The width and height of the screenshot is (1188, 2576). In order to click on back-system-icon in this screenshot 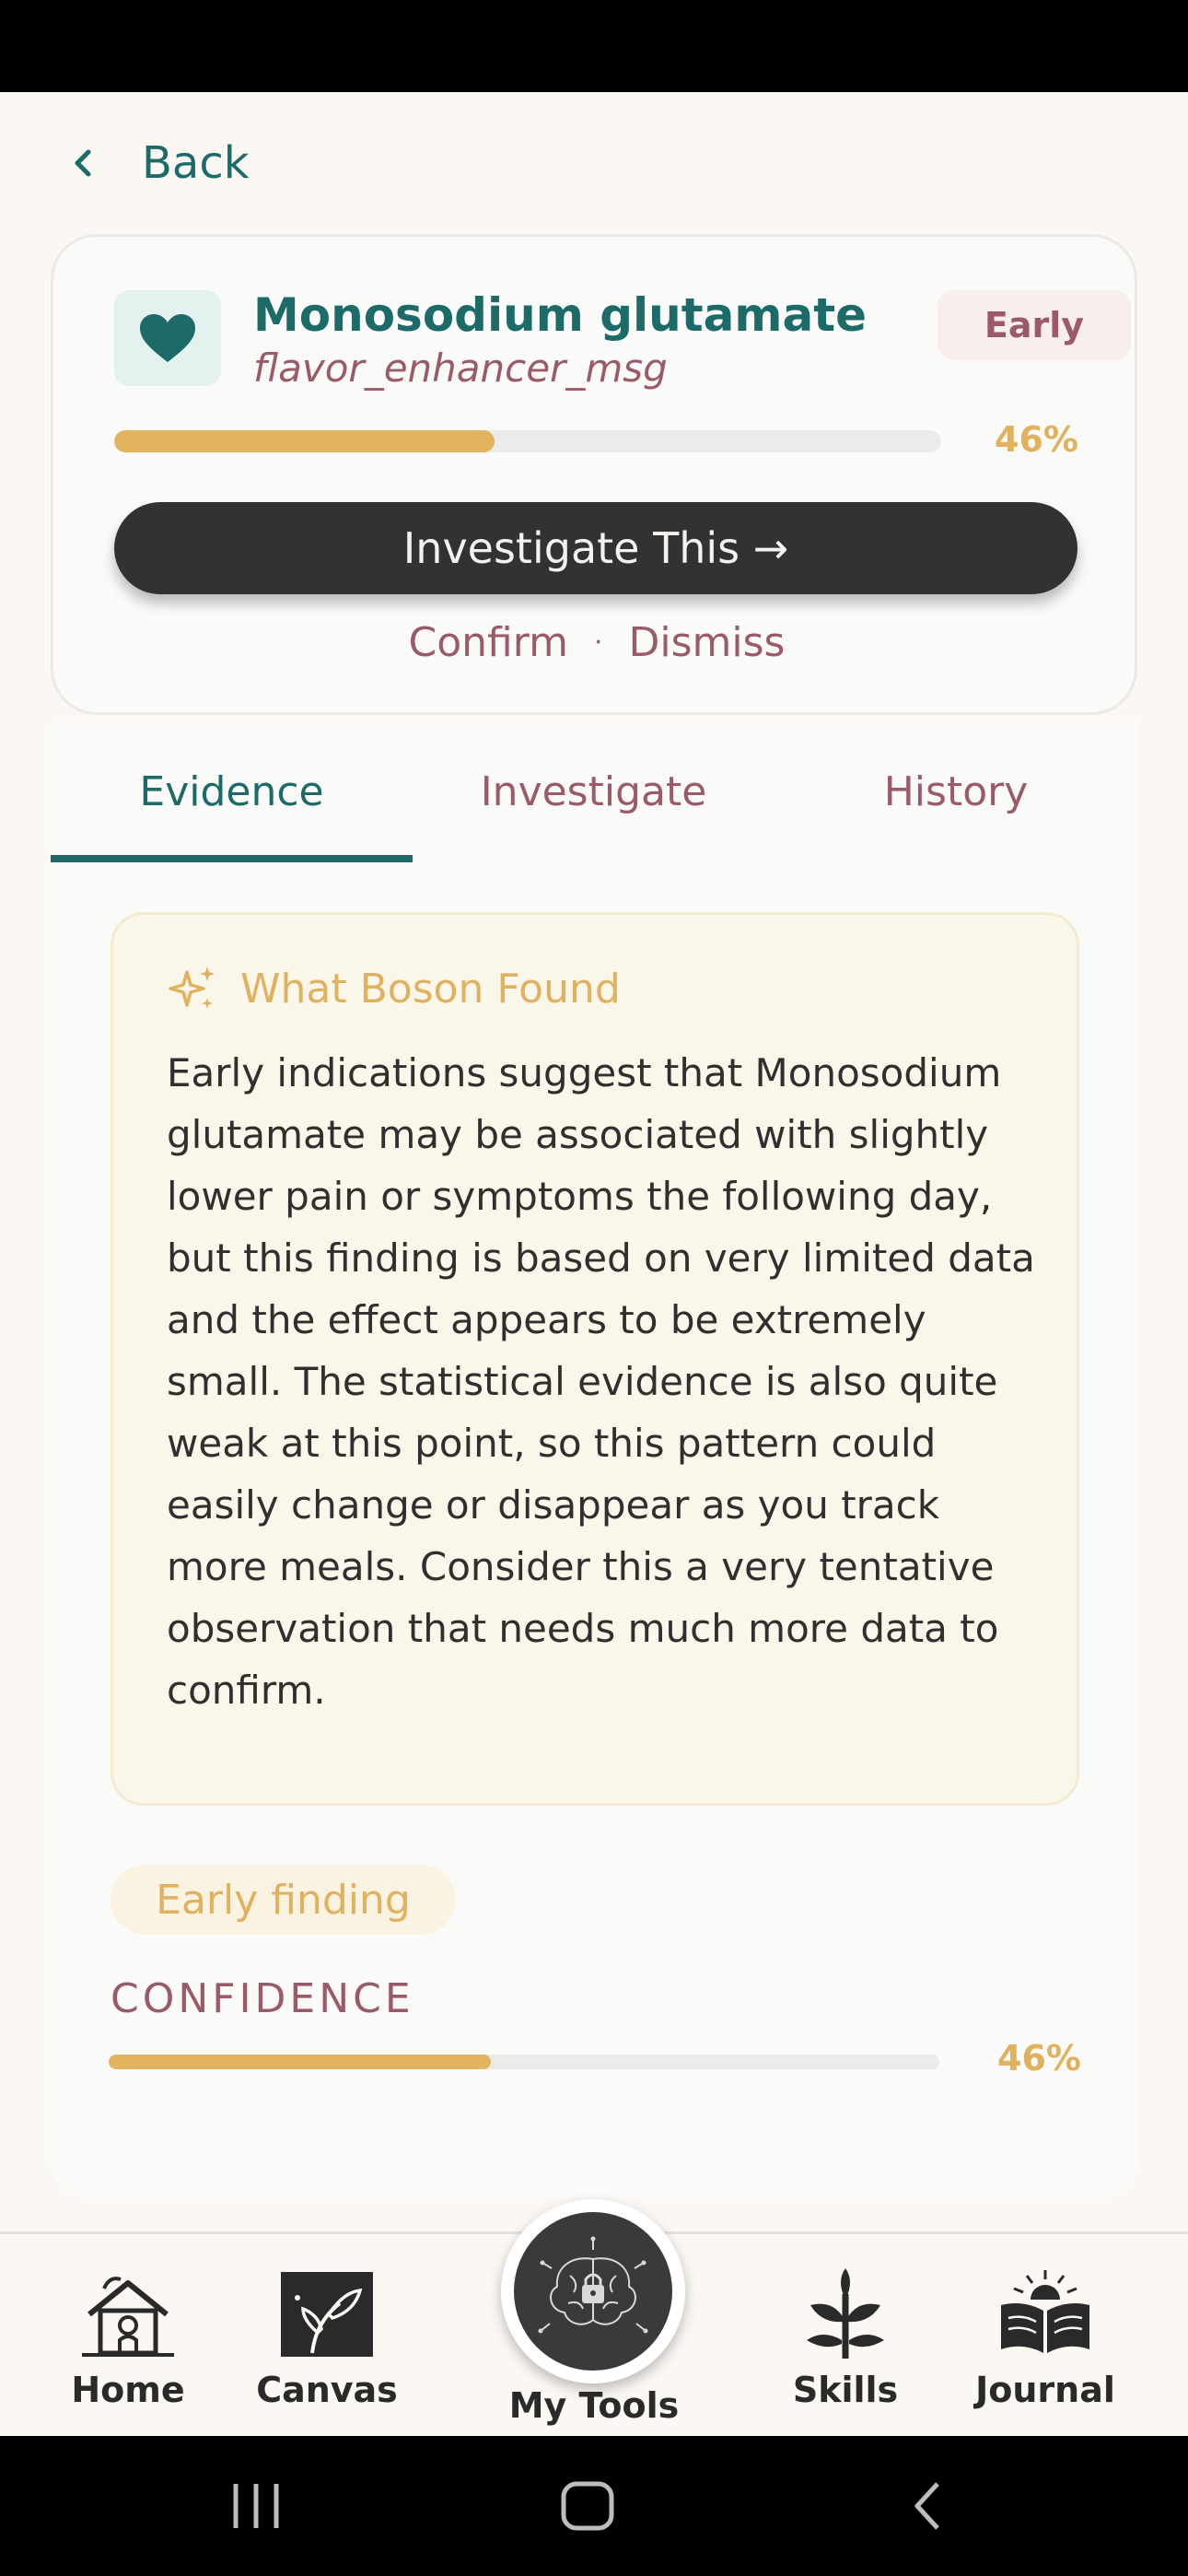, I will do `click(930, 2506)`.